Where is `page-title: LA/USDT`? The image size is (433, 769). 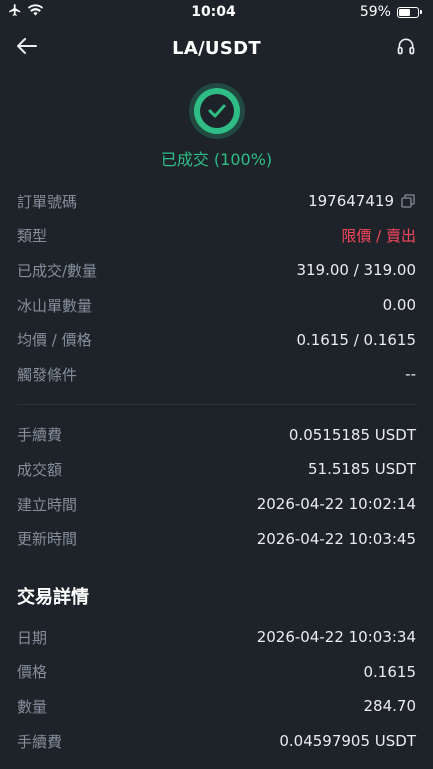
page-title: LA/USDT is located at coordinates (216, 48).